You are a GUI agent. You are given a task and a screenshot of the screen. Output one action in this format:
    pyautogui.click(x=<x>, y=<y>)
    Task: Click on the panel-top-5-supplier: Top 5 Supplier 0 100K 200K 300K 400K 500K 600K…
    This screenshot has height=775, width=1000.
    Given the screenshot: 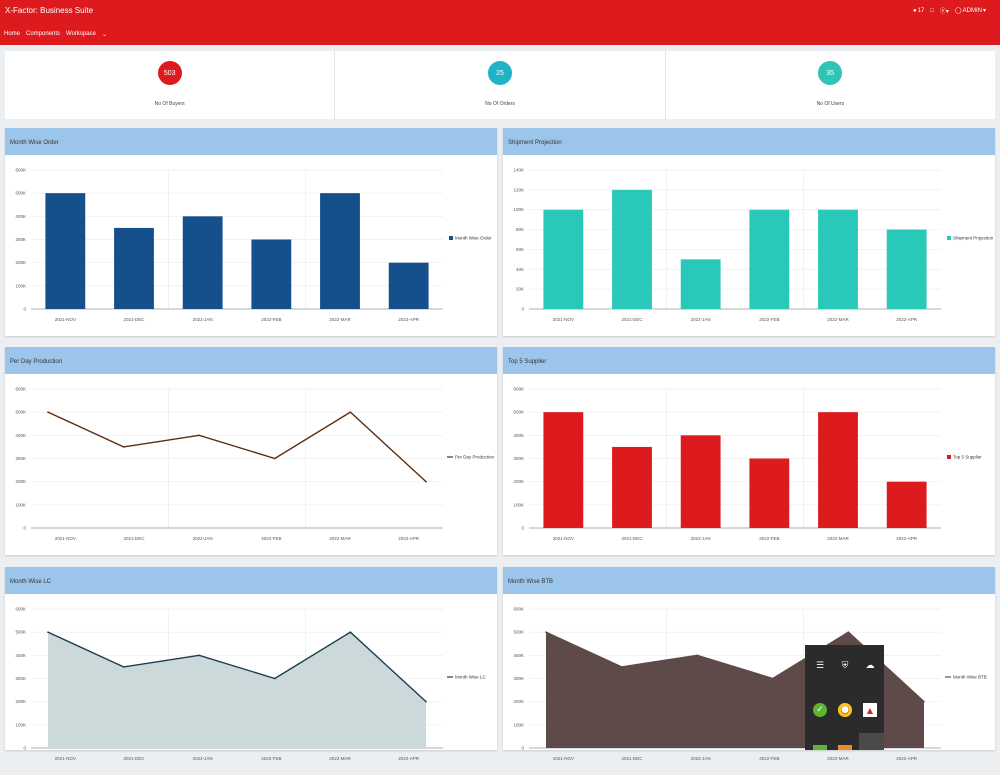 What is the action you would take?
    pyautogui.click(x=749, y=451)
    